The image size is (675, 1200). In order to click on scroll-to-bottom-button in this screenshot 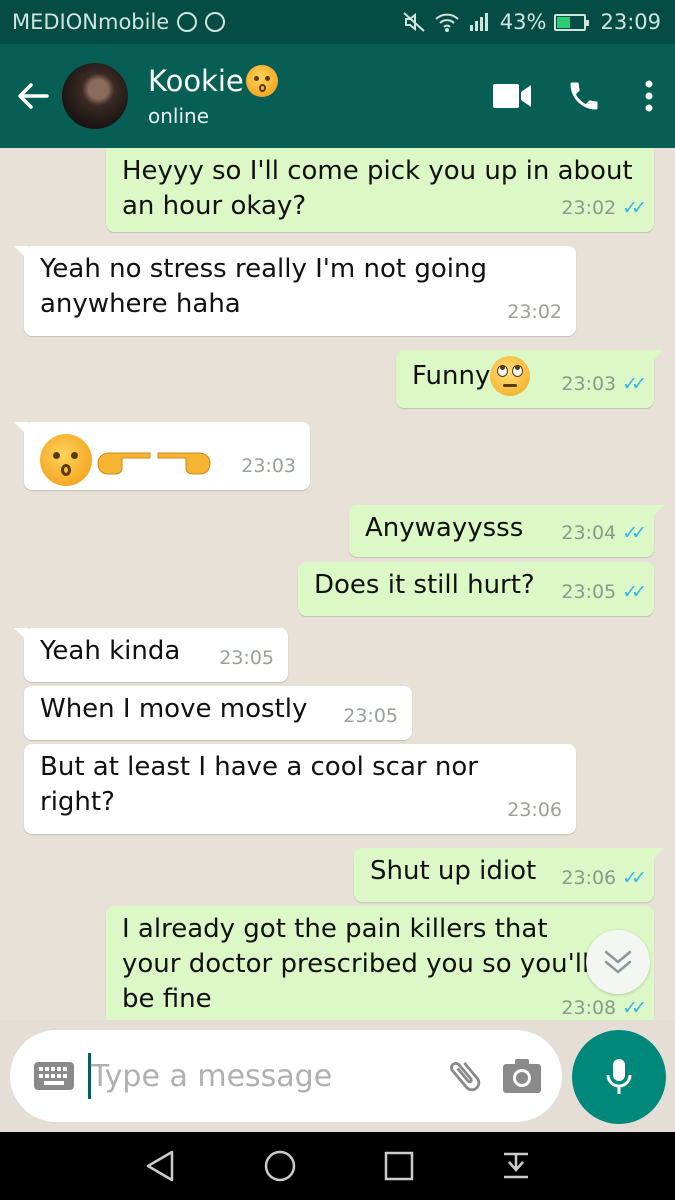, I will do `click(618, 962)`.